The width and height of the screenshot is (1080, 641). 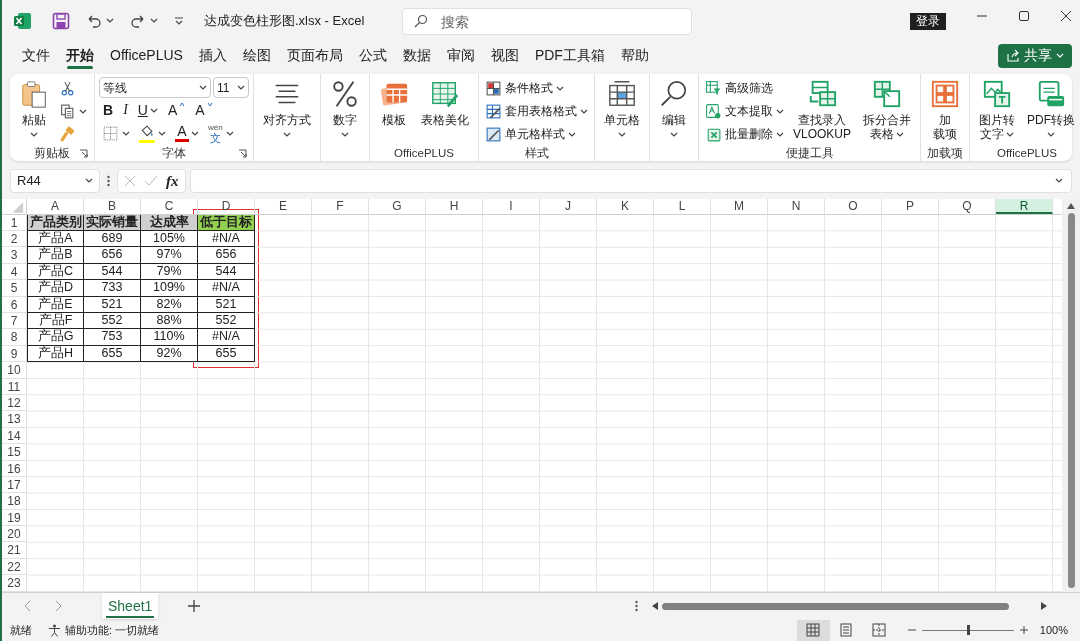 What do you see at coordinates (80, 55) in the screenshot?
I see `menu-tab: 开始` at bounding box center [80, 55].